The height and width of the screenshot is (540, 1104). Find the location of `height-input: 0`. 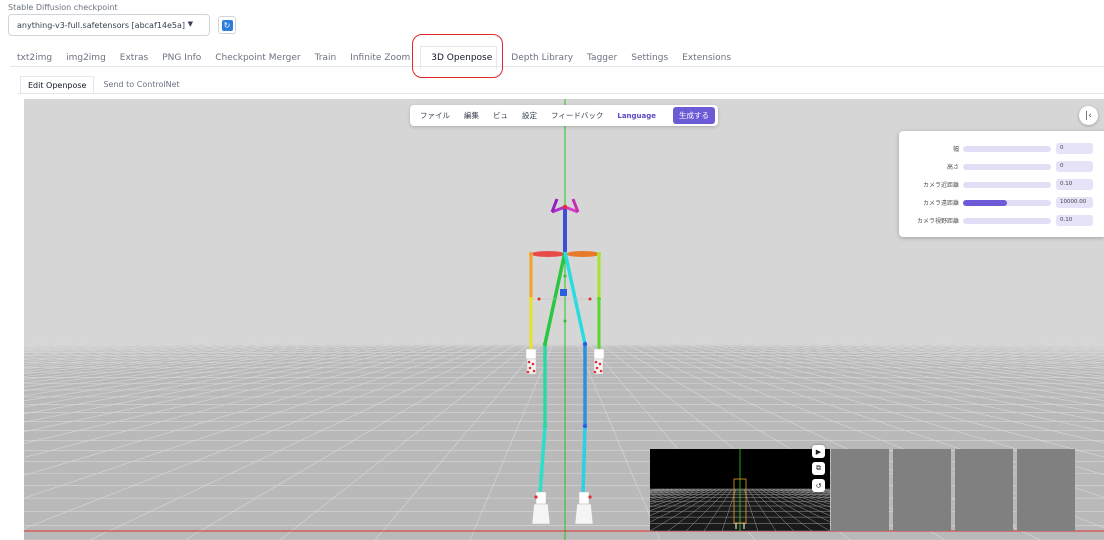

height-input: 0 is located at coordinates (1074, 166).